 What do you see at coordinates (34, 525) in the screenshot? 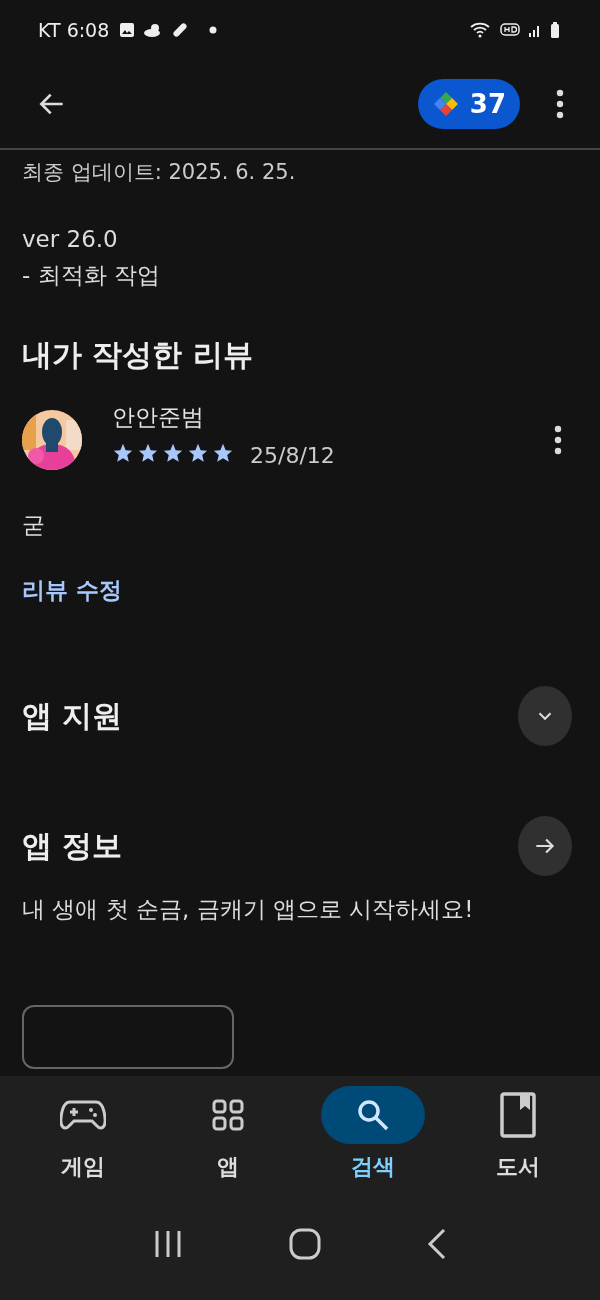
I see `review-text: 굳` at bounding box center [34, 525].